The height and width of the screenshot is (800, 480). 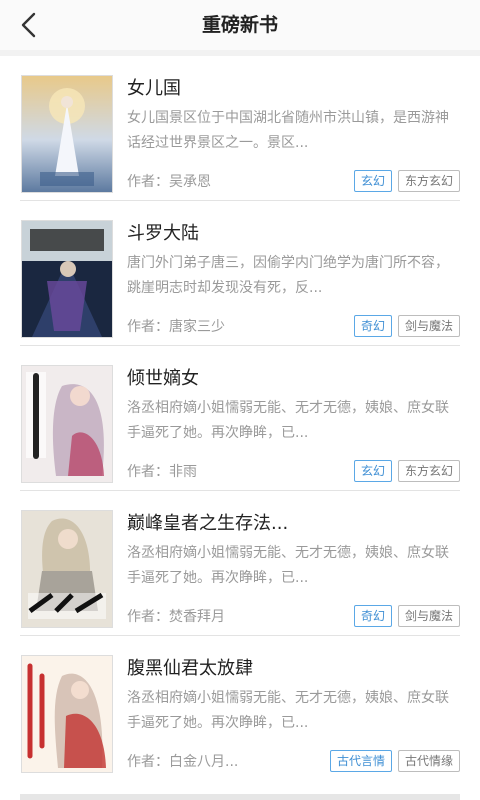 What do you see at coordinates (292, 667) in the screenshot?
I see `book-title: 腹黑仙君太放肆` at bounding box center [292, 667].